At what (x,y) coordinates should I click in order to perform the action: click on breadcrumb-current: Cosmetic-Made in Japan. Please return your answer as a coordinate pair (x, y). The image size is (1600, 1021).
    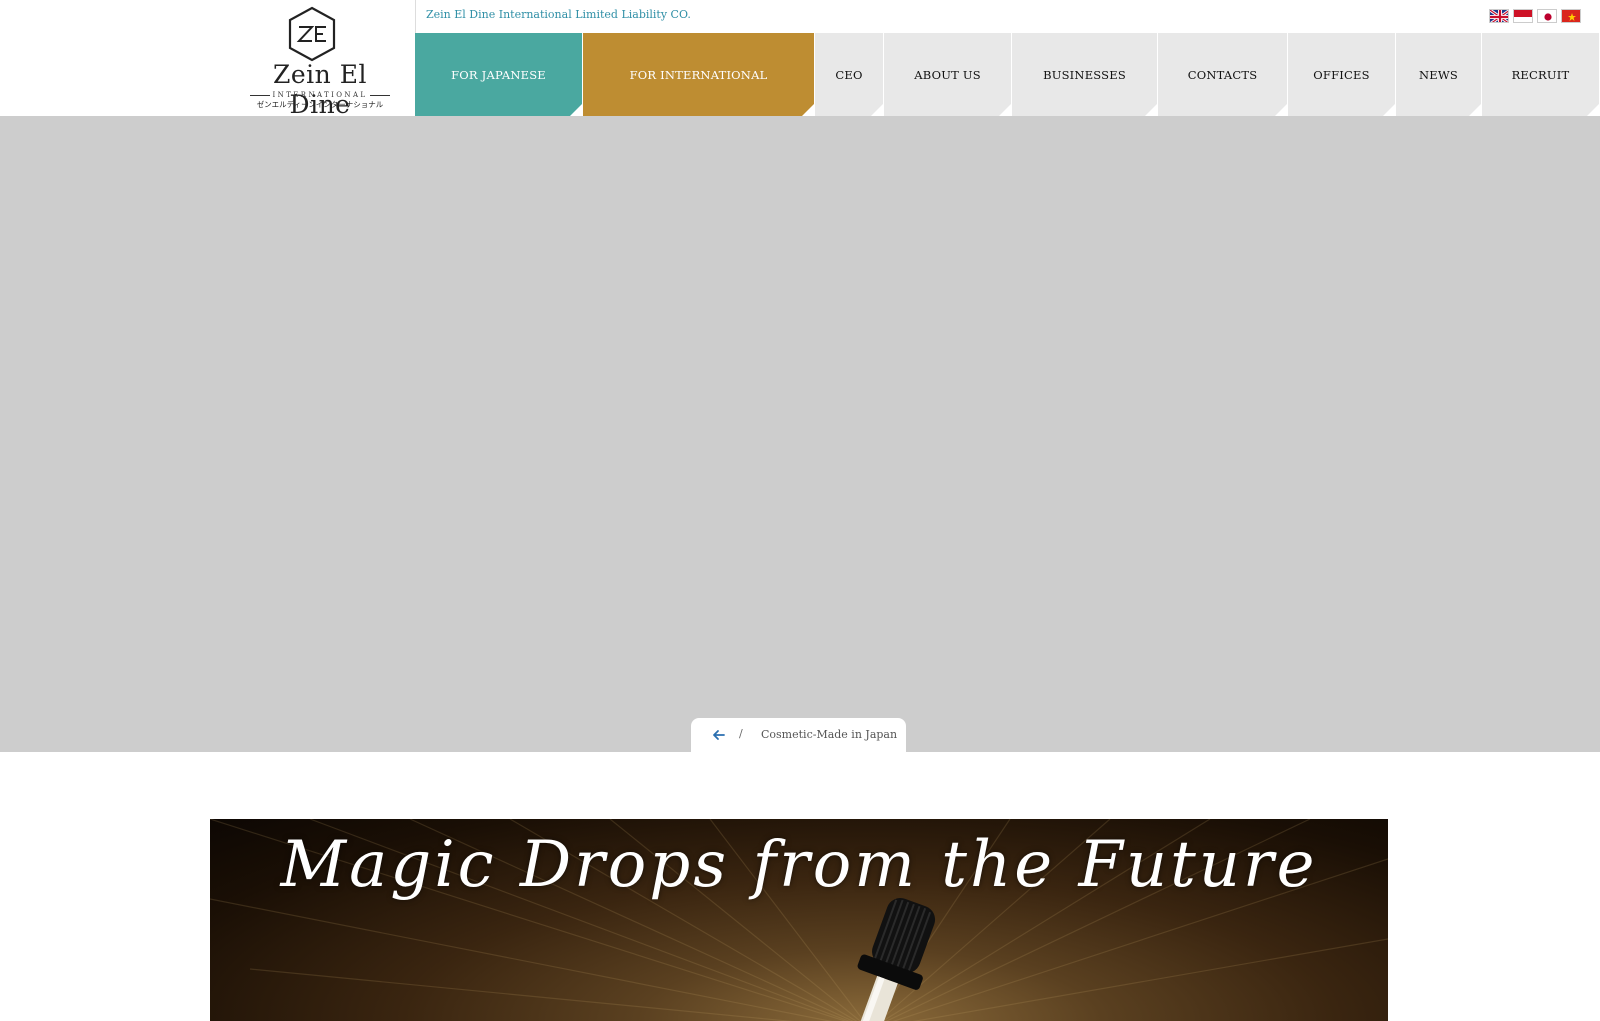
    Looking at the image, I should click on (829, 734).